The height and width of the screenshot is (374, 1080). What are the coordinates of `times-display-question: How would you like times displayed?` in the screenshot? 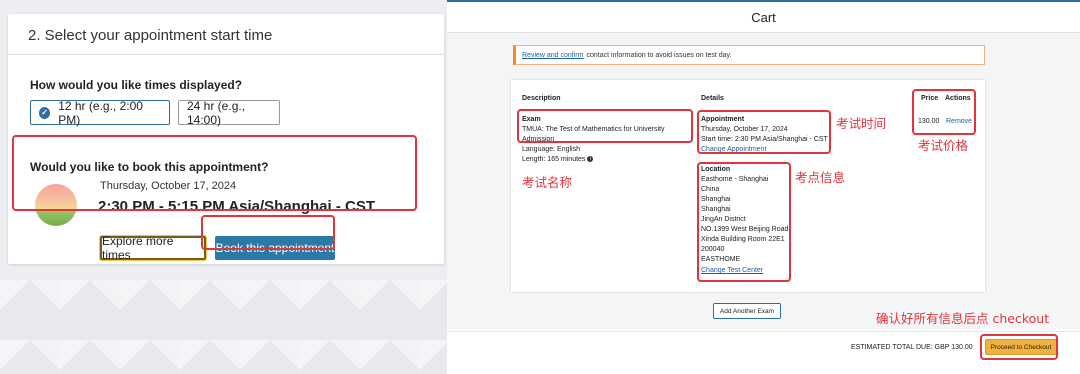 It's located at (136, 85).